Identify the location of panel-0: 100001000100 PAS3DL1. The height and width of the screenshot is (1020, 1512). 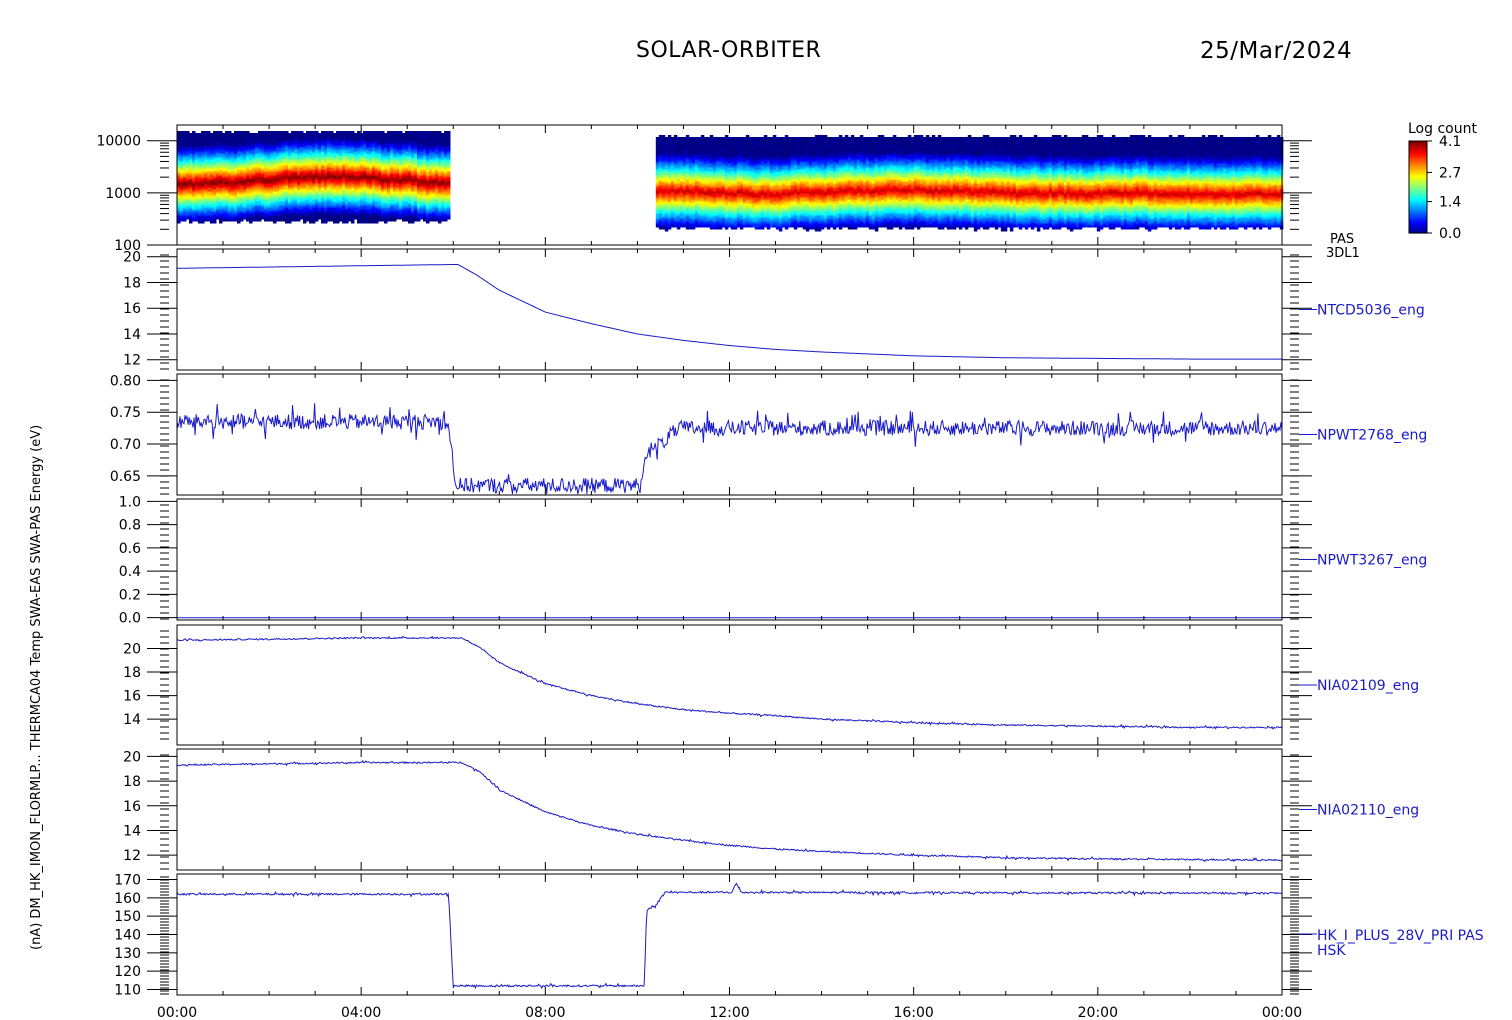
(728, 192).